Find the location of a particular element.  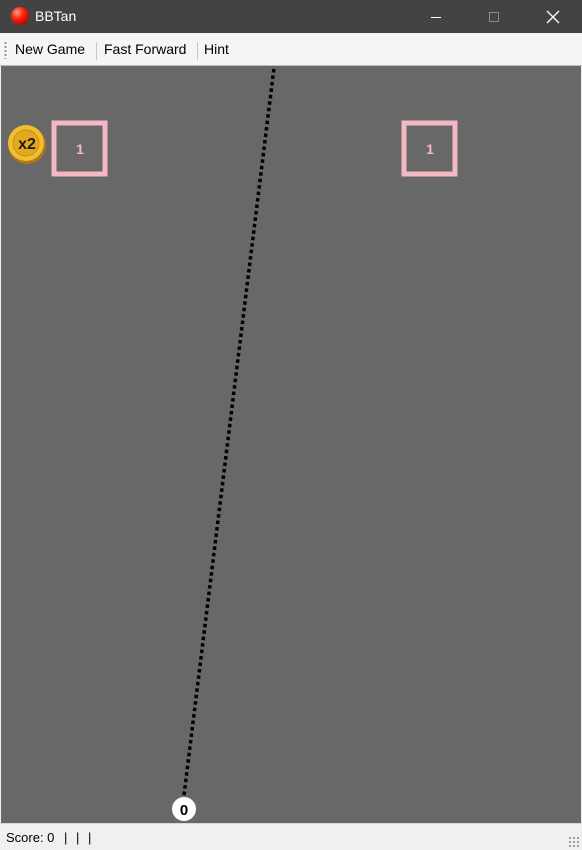

toolbar-grip-icon is located at coordinates (5, 50).